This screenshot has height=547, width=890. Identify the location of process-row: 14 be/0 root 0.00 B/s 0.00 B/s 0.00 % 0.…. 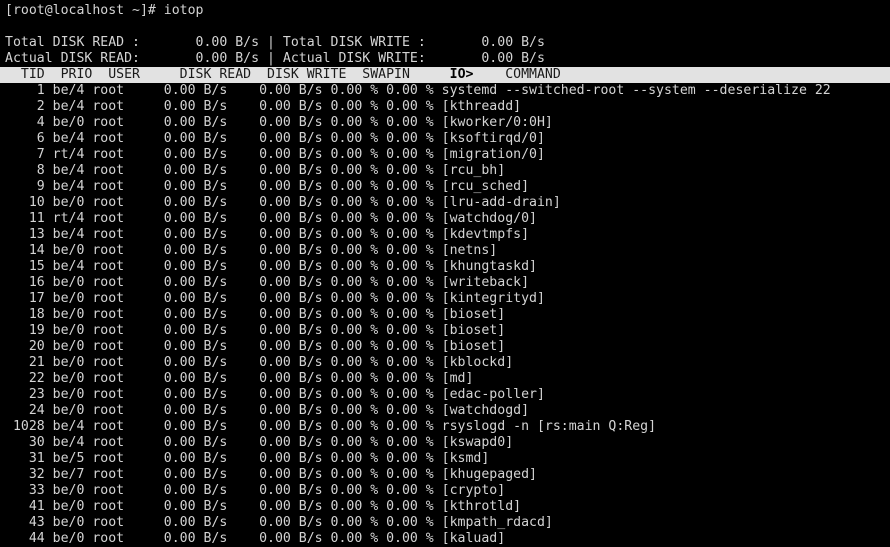
(445, 251).